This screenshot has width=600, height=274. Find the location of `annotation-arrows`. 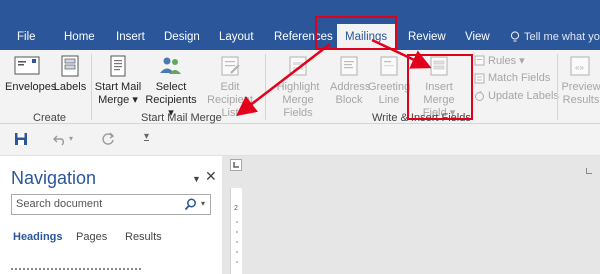

annotation-arrows is located at coordinates (334, 77).